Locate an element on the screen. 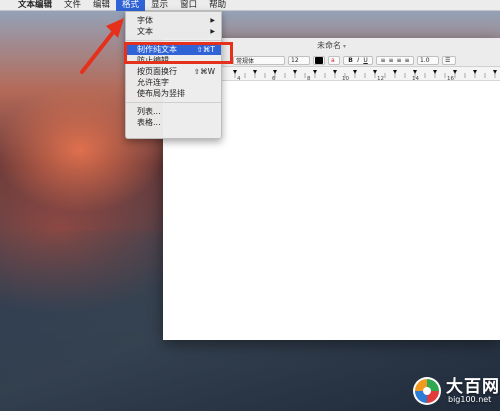 The height and width of the screenshot is (411, 500). menu-item-font: 字体 ▶ is located at coordinates (173, 20).